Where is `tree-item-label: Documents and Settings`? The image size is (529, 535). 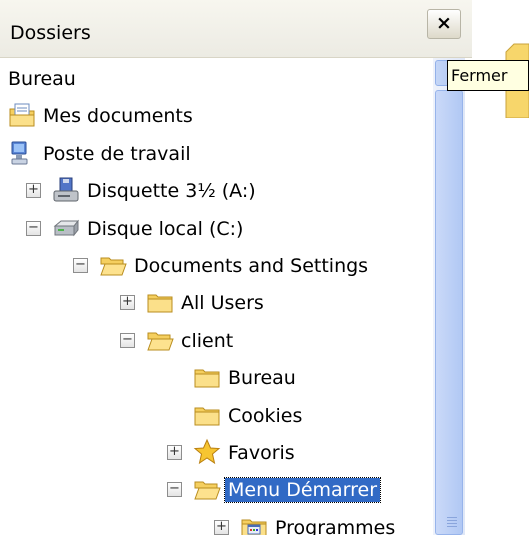 tree-item-label: Documents and Settings is located at coordinates (251, 266).